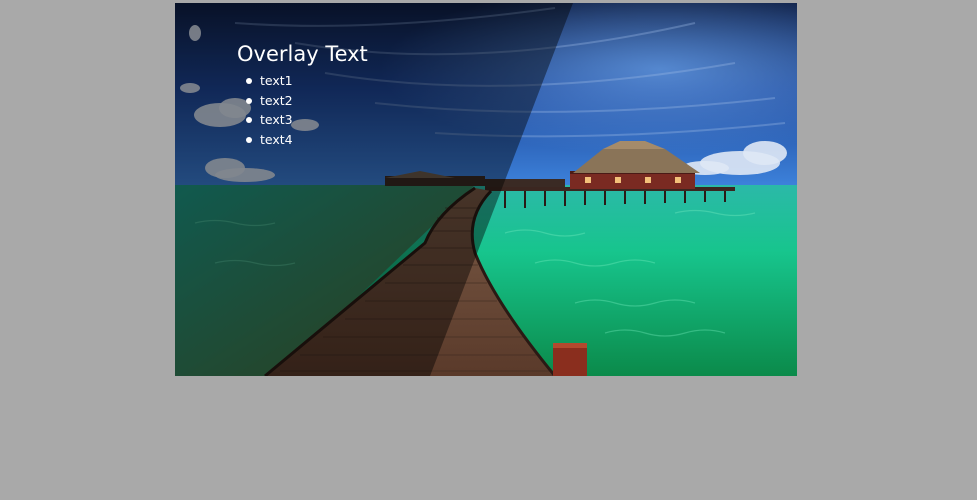 The image size is (977, 500). I want to click on overlay-list: text1 text2 text3 text4, so click(266, 110).